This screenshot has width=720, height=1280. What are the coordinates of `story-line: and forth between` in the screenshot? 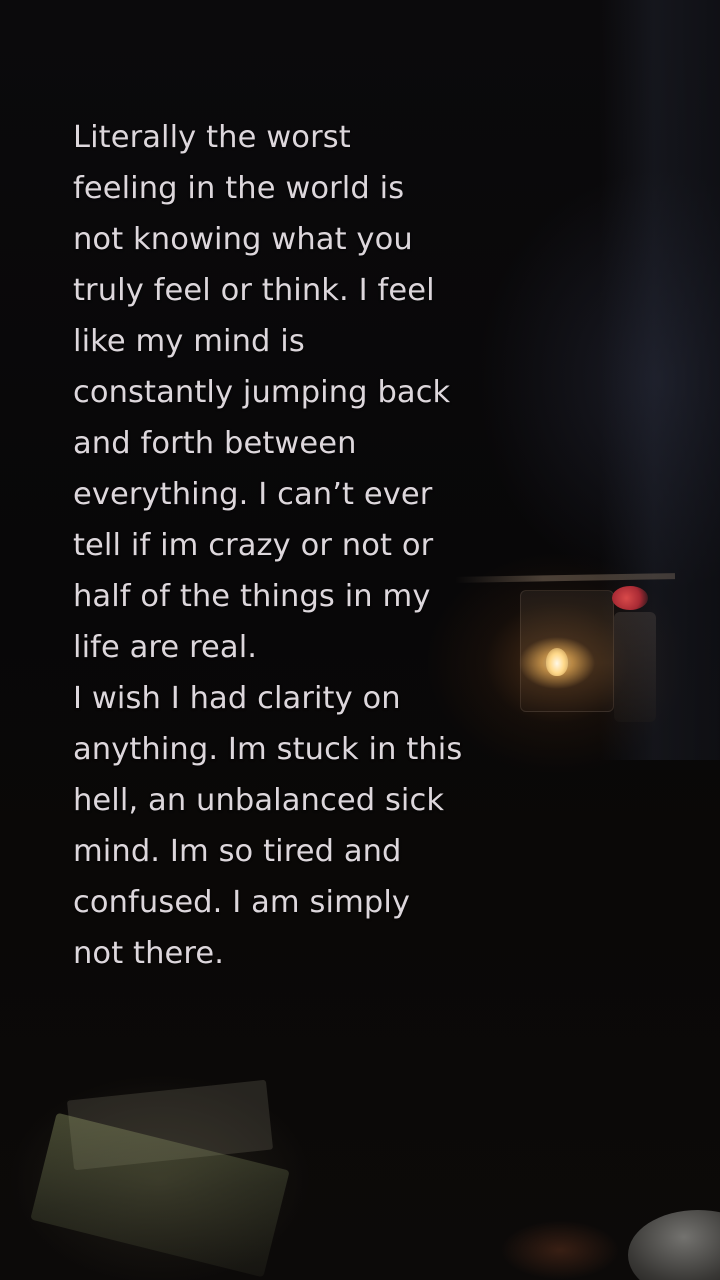 It's located at (215, 443).